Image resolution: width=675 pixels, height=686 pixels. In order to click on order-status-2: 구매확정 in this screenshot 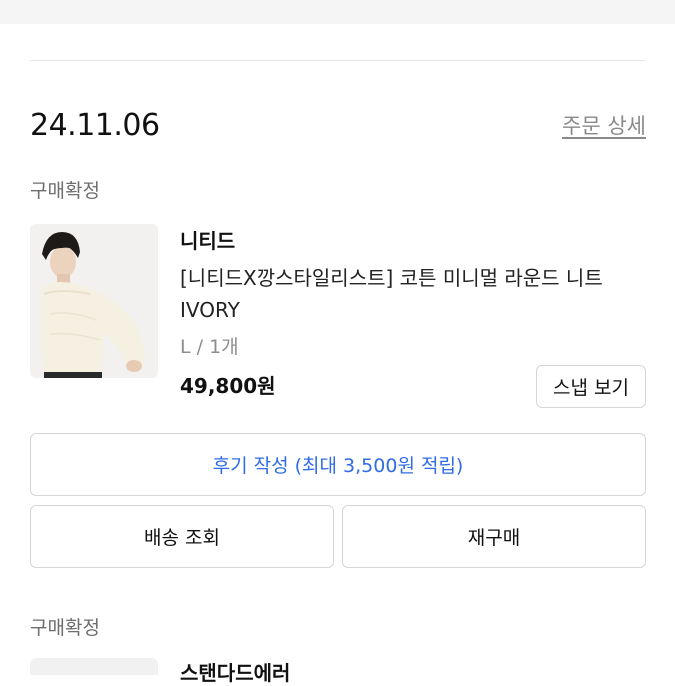, I will do `click(65, 628)`.